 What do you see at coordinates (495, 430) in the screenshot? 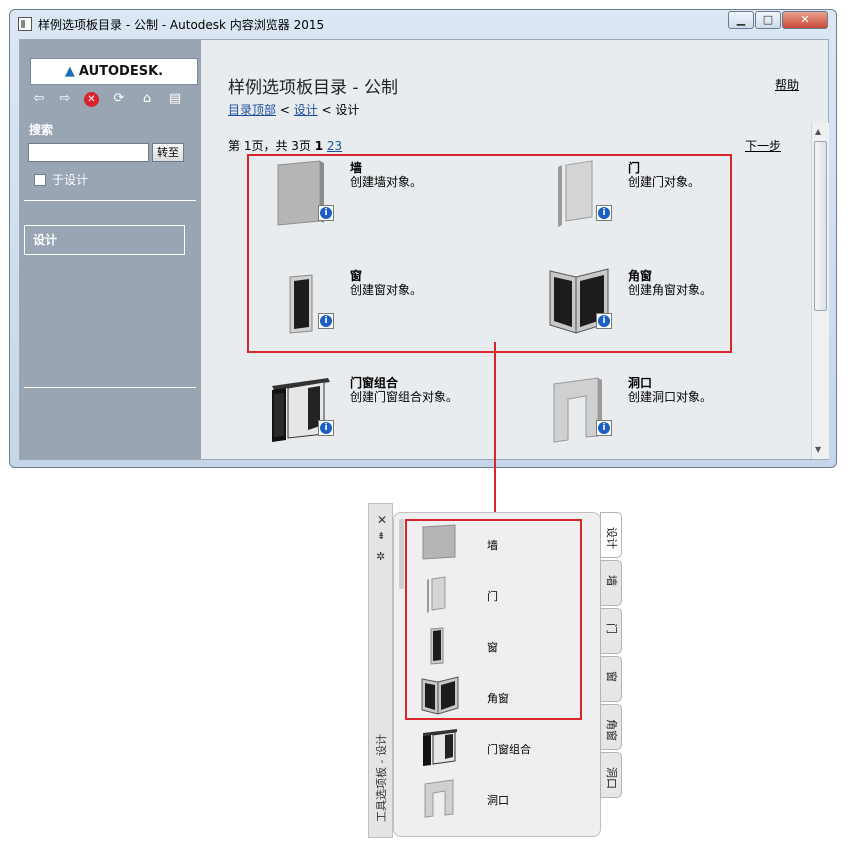
I see `connector-line` at bounding box center [495, 430].